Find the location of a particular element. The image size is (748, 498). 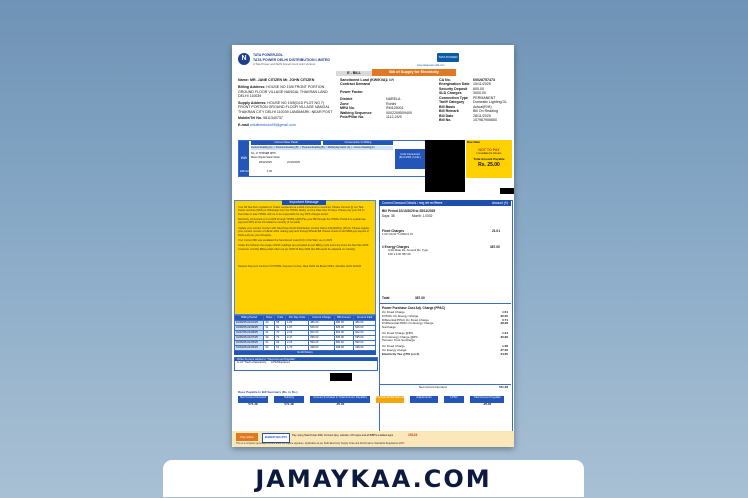

meter-number: No. of TPMSEB 9875 is located at coordinates (263, 153).